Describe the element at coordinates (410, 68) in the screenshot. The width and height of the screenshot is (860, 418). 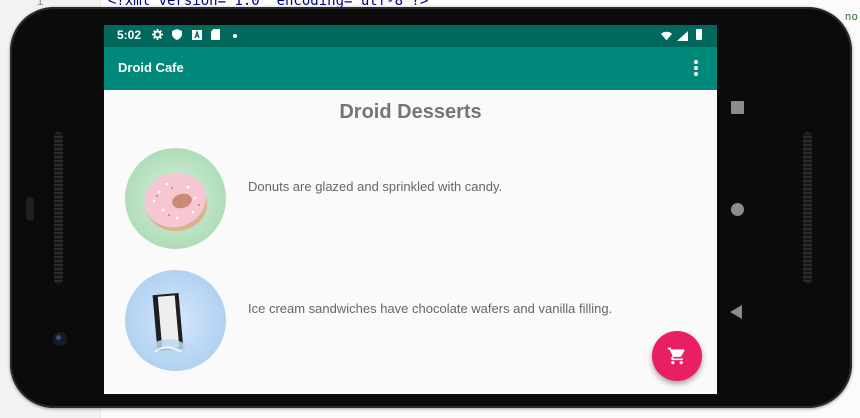
I see `app-bar: Droid Cafe` at that location.